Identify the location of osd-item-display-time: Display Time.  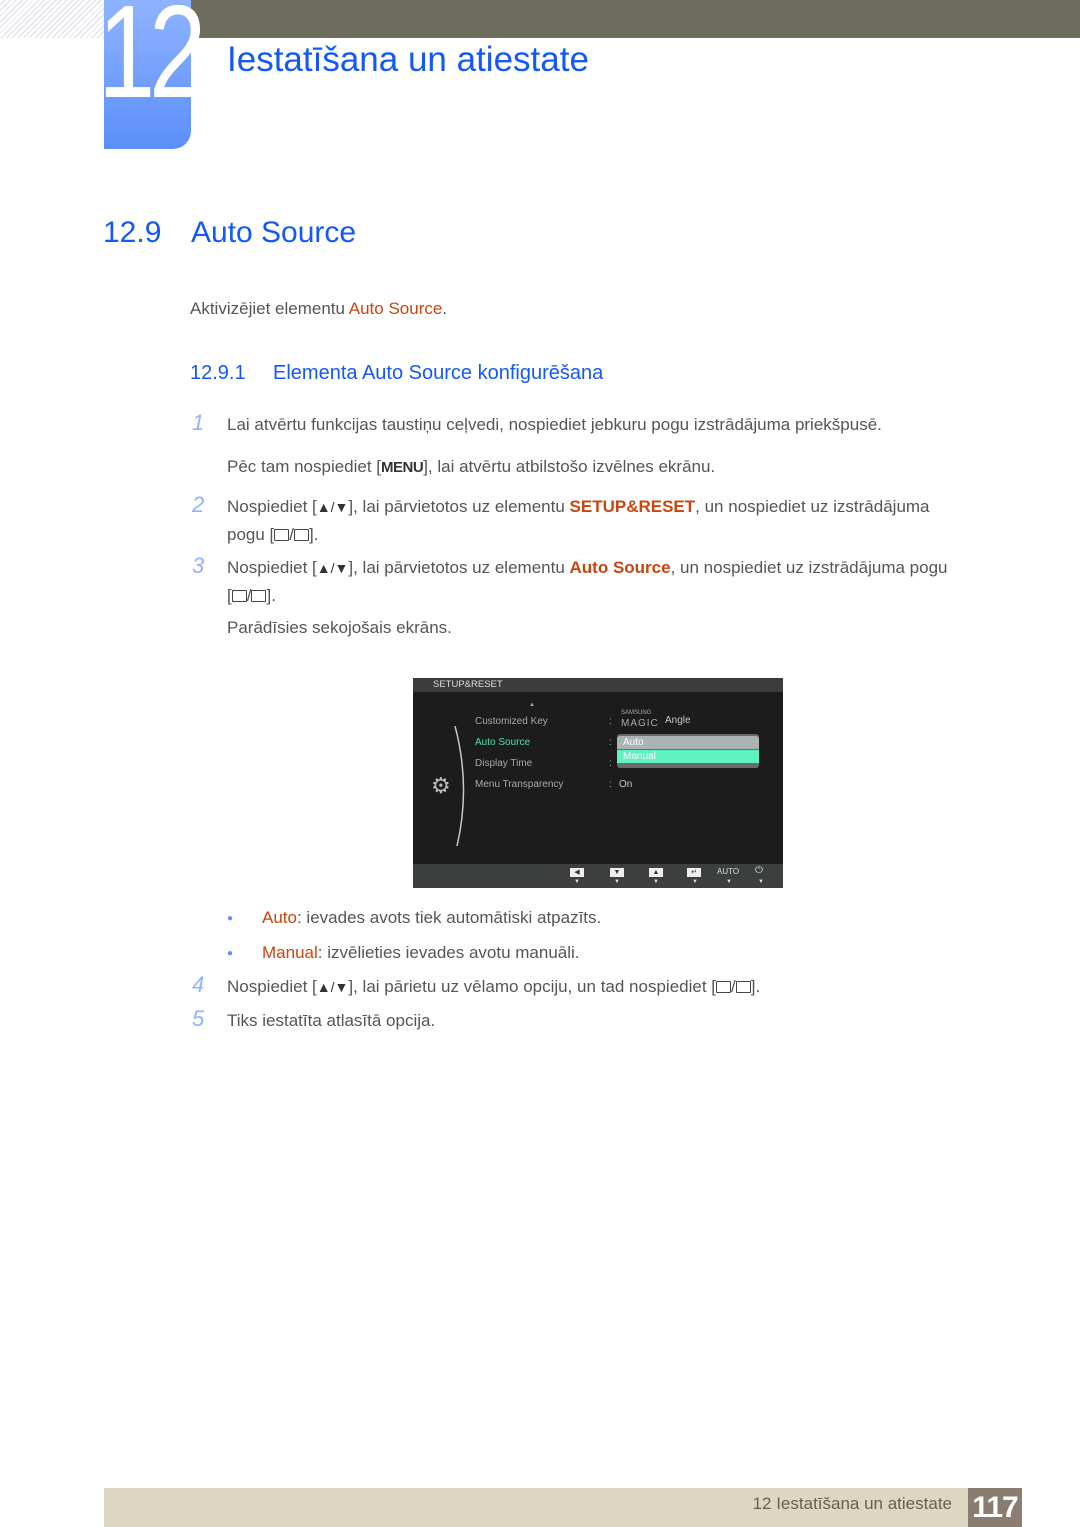
(504, 763).